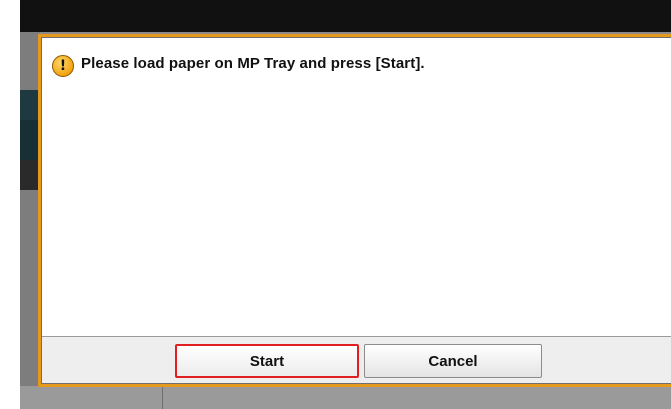 The image size is (671, 409). What do you see at coordinates (63, 66) in the screenshot?
I see `warning-icon: !` at bounding box center [63, 66].